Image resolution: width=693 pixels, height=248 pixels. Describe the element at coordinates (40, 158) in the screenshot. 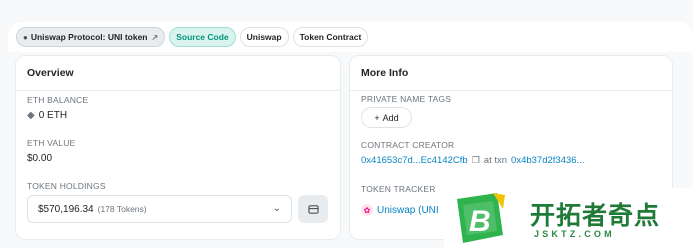

I see `eth-value-amount: $0.00` at that location.